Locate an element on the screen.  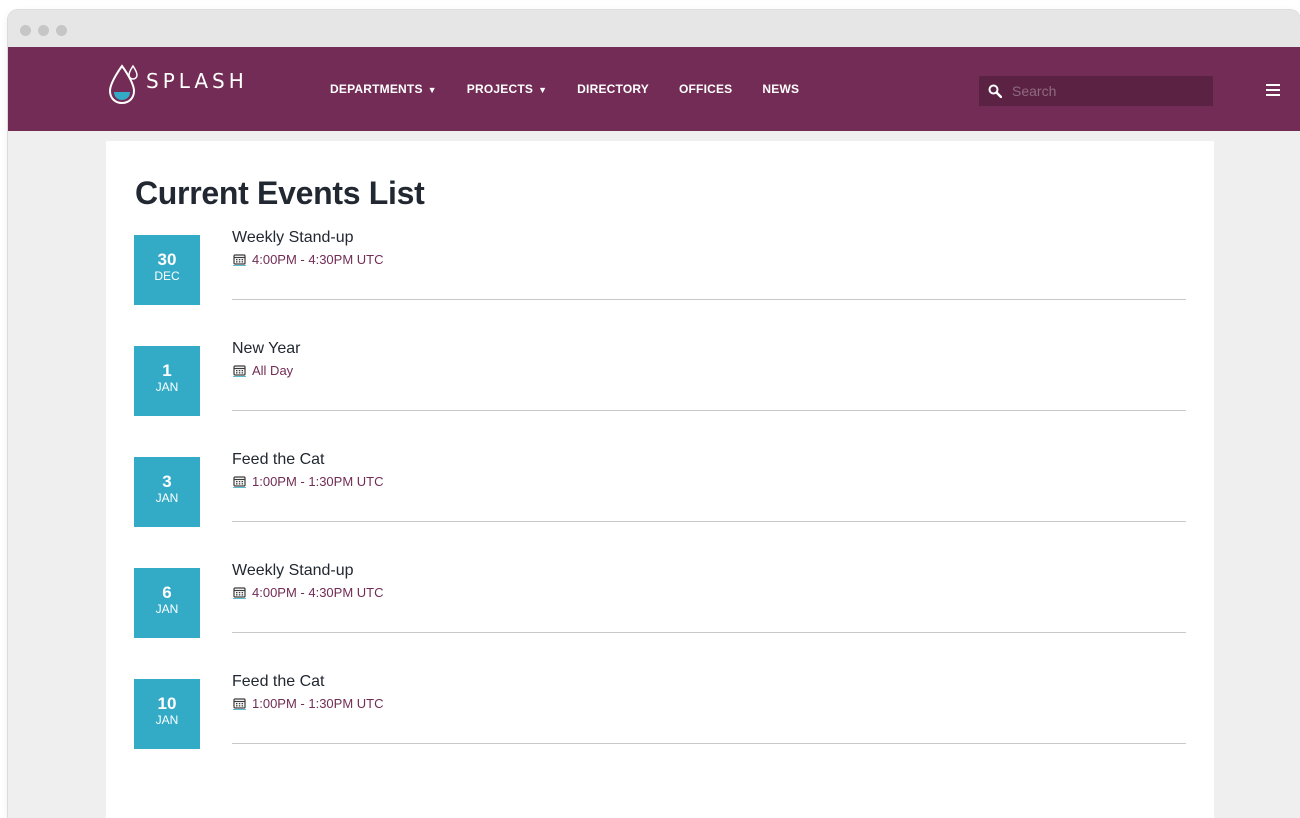
nav-item-projects: PROJECTS ▼ is located at coordinates (507, 89).